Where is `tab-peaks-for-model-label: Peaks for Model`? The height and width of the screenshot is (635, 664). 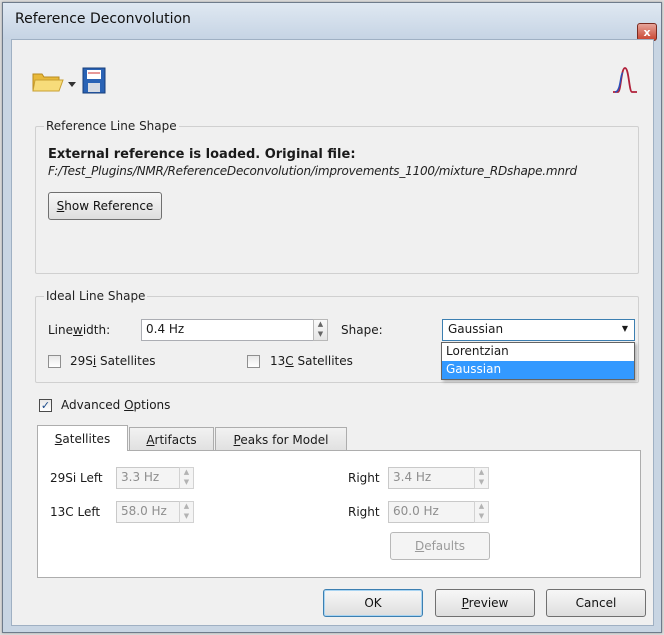 tab-peaks-for-model-label: Peaks for Model is located at coordinates (281, 439).